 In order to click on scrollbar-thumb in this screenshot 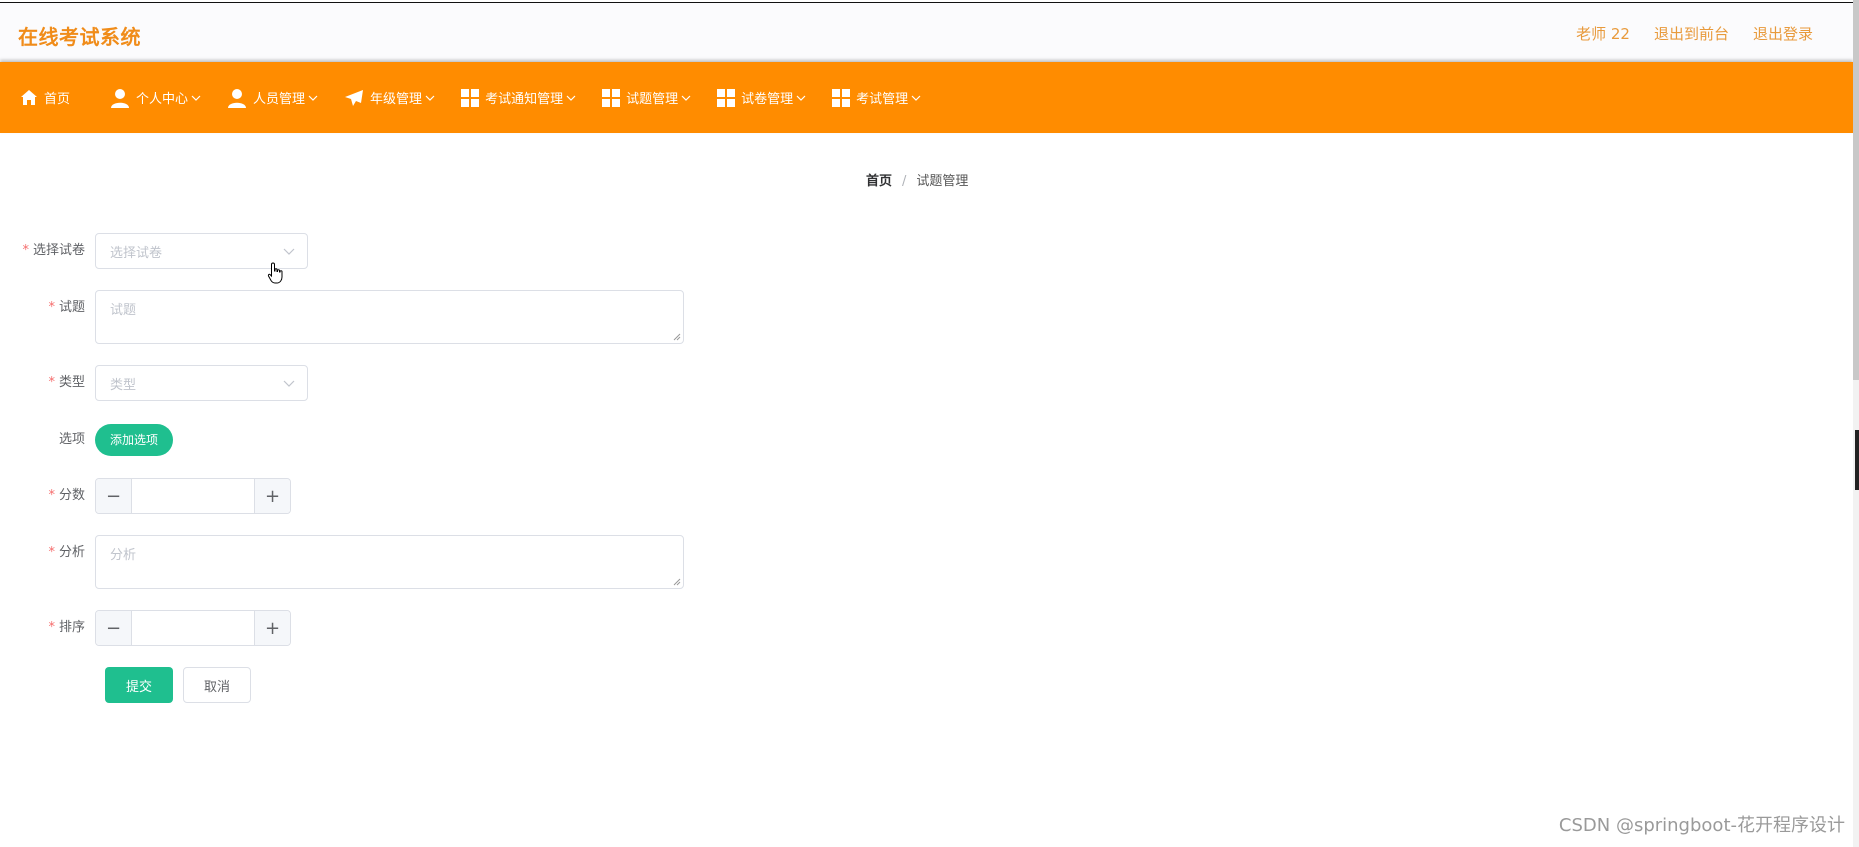, I will do `click(1856, 190)`.